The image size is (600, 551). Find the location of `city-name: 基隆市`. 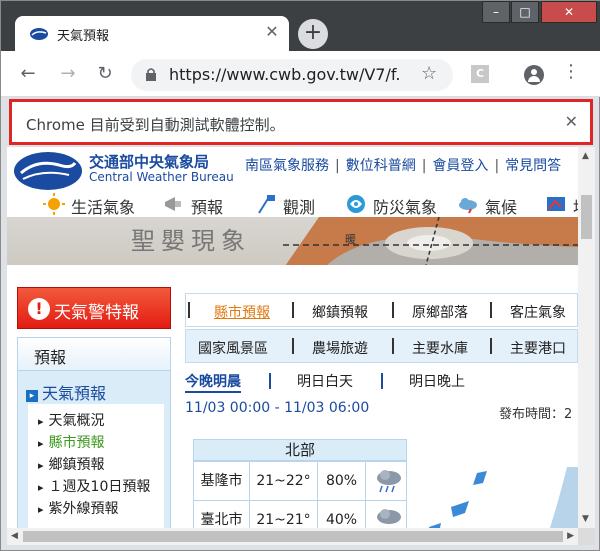

city-name: 基隆市 is located at coordinates (222, 481).